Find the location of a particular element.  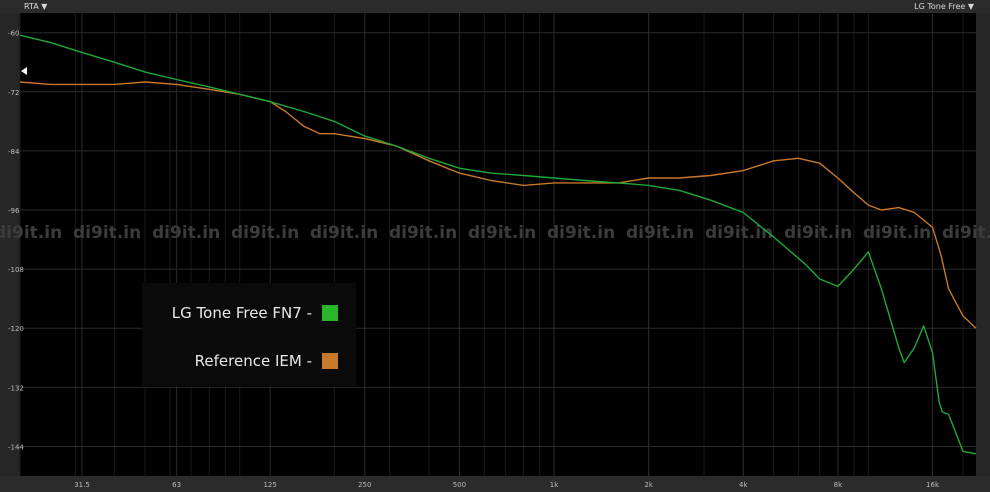

x-tick-label: 8k is located at coordinates (838, 485).